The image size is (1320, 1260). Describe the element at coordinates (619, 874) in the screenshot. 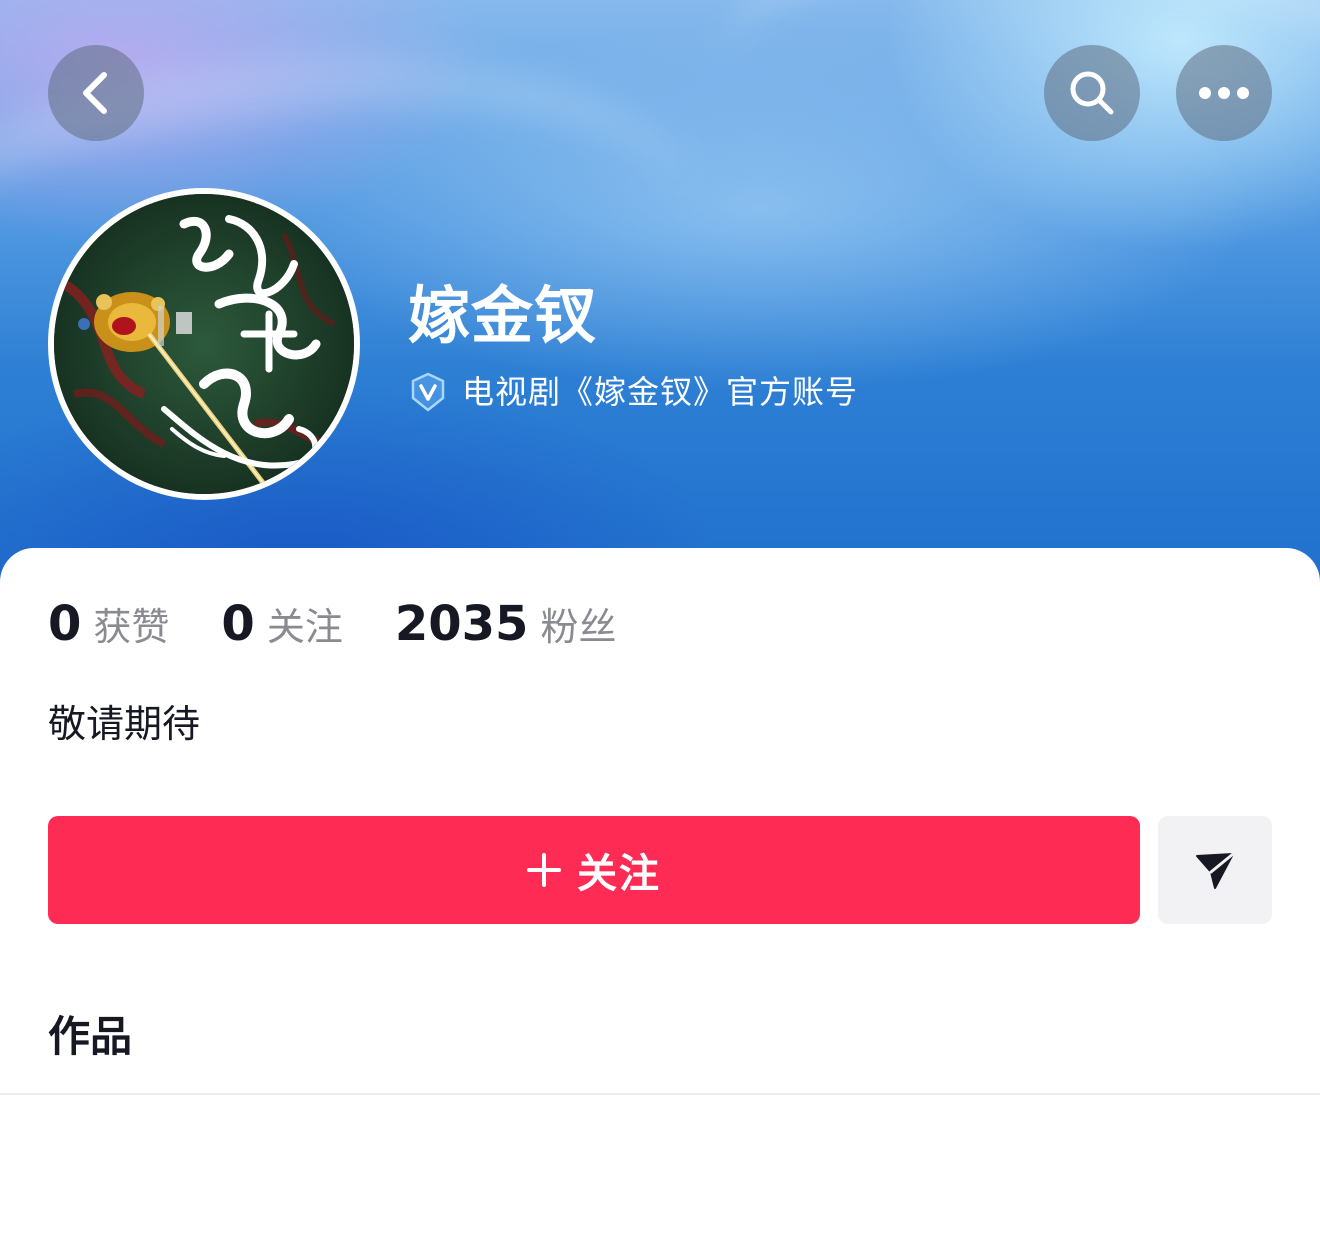

I see `follow-button-label: 关注` at that location.